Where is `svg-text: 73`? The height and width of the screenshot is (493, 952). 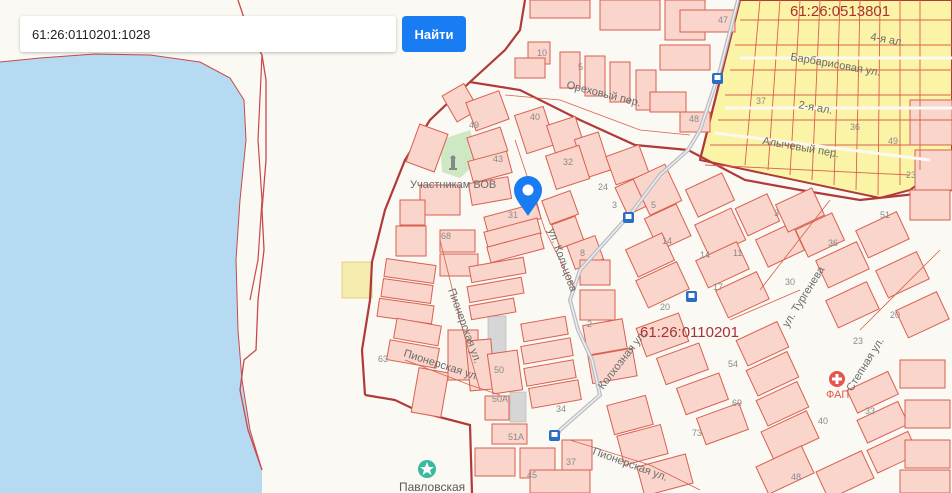
svg-text: 73 is located at coordinates (697, 433).